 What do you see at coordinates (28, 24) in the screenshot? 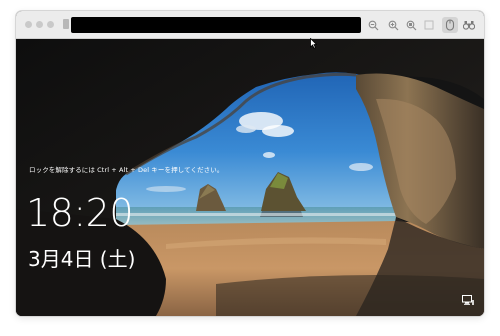
I see `close-window-button` at bounding box center [28, 24].